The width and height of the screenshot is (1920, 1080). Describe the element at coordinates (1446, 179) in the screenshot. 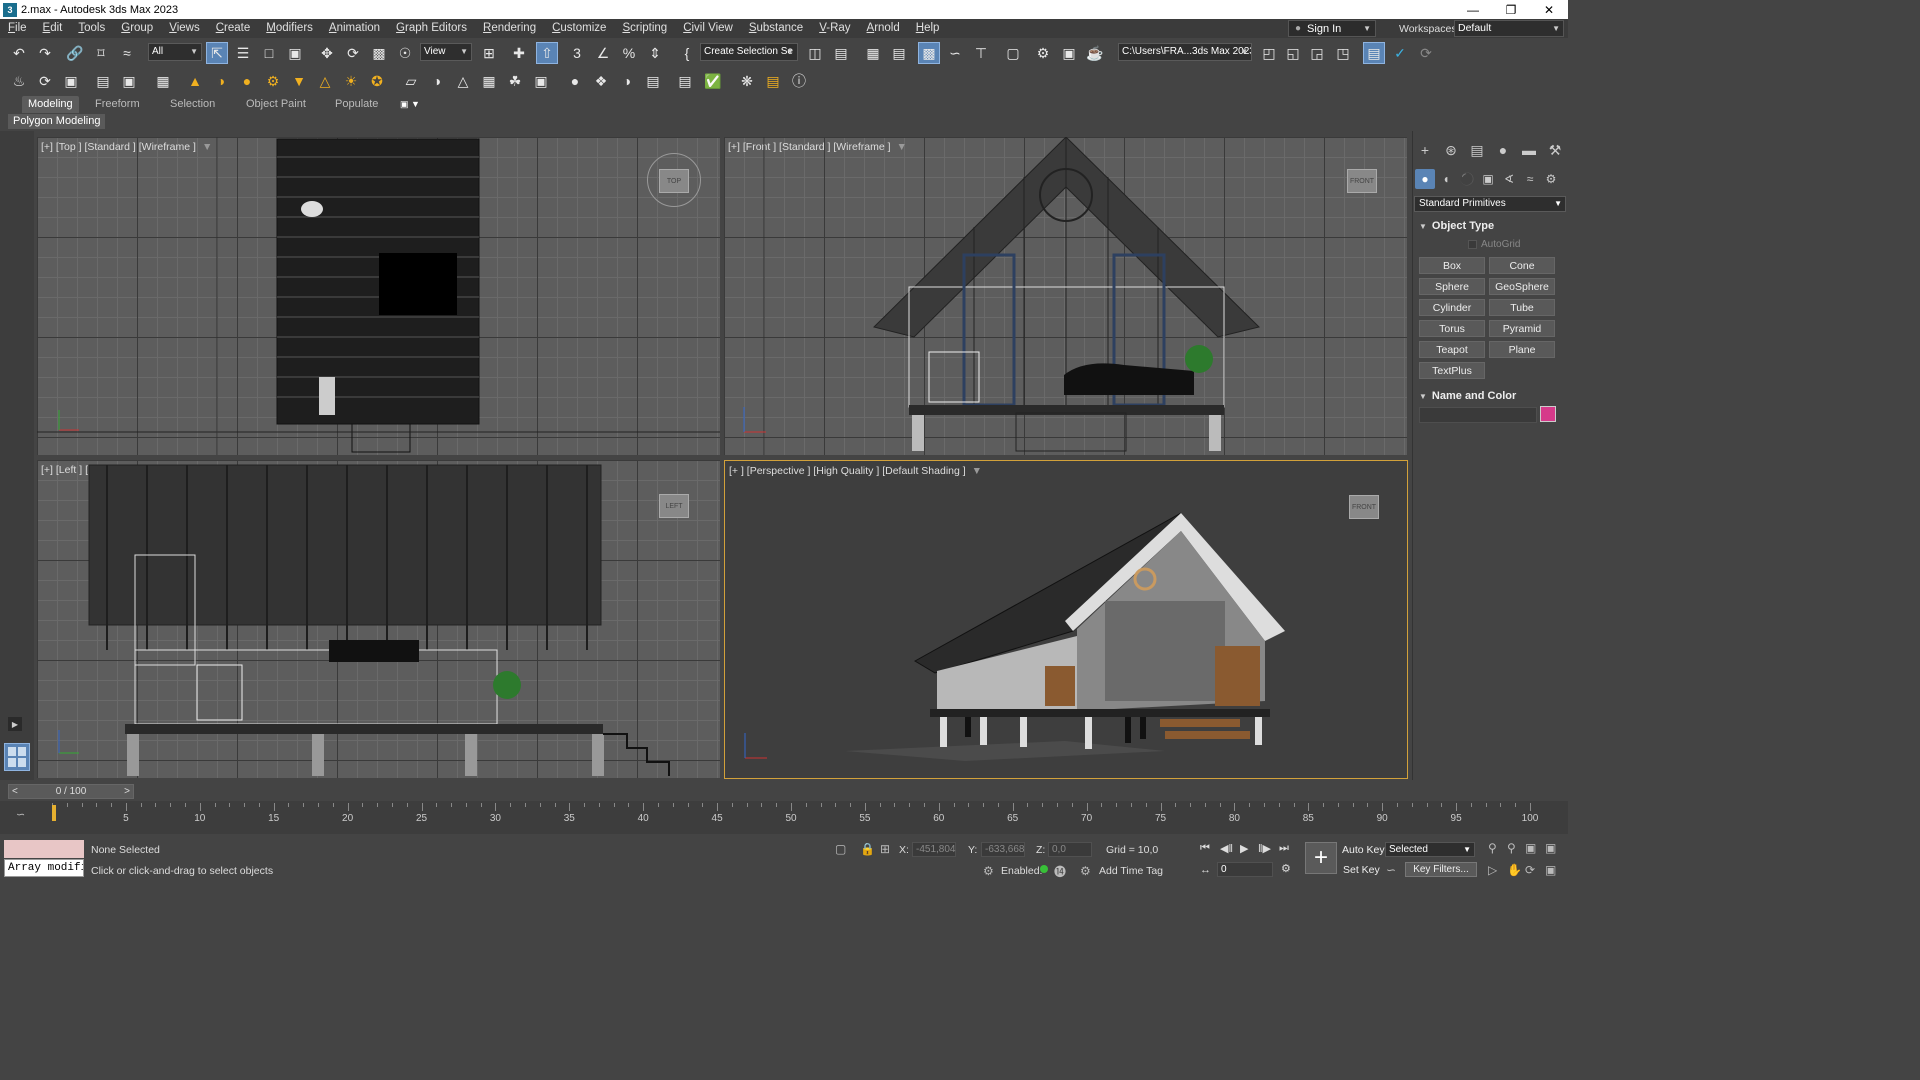

I see `shapes-icon: ◖` at that location.